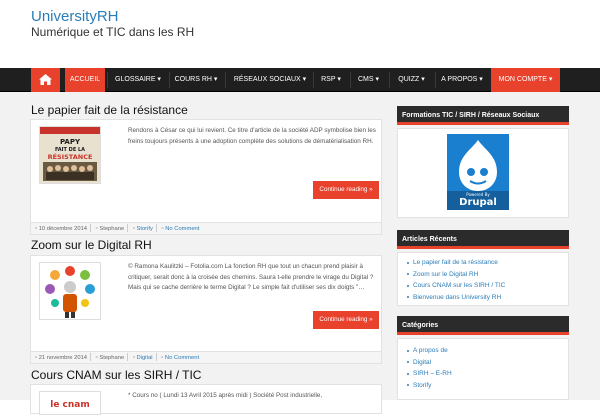  I want to click on drupal-badge: Powered By Drupal, so click(478, 172).